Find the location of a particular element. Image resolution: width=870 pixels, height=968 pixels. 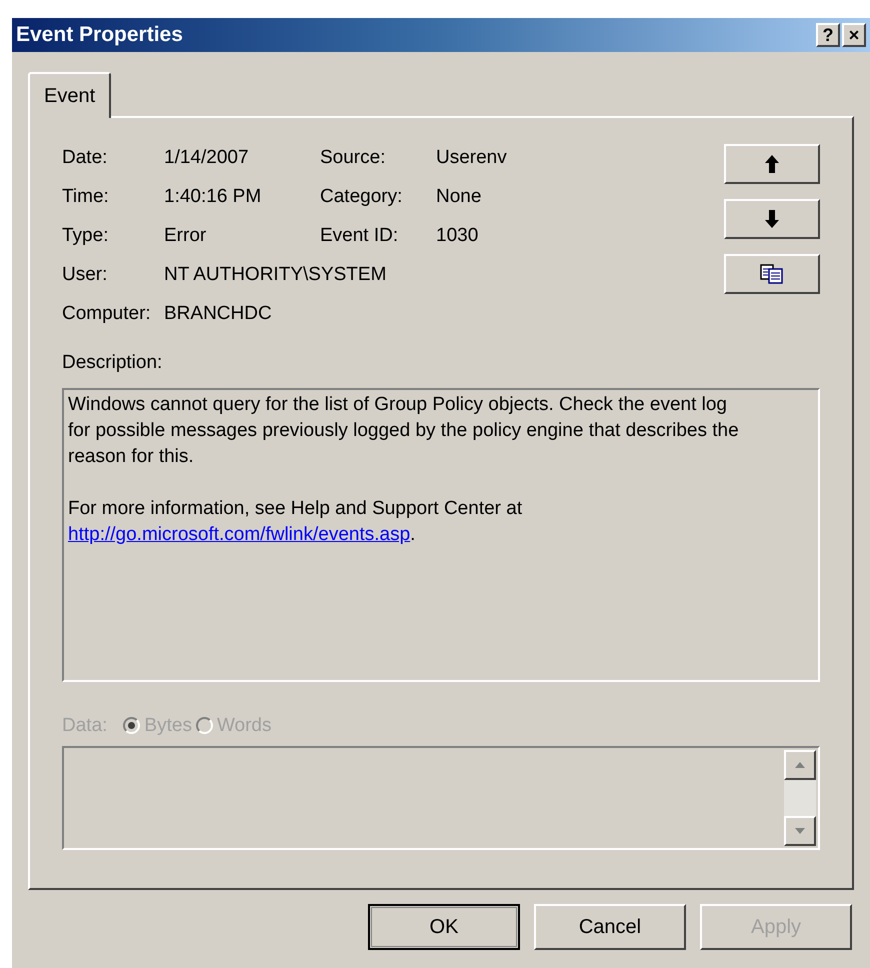

copy-icon is located at coordinates (772, 274).